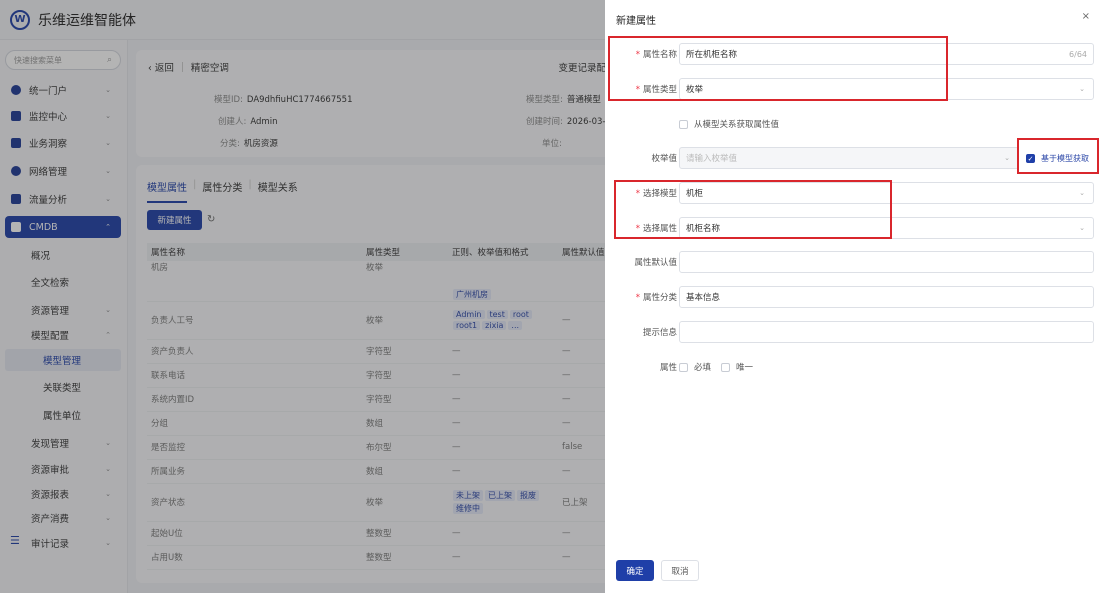  I want to click on hint-label: 提示信息, so click(659, 333).